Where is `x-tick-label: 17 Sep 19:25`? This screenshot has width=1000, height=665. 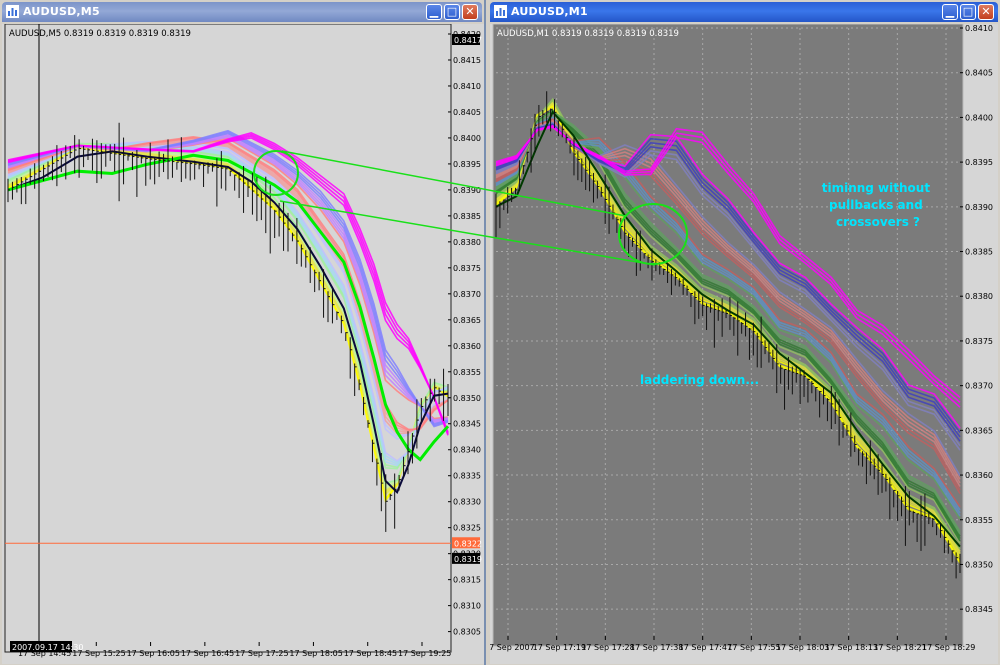
x-tick-label: 17 Sep 19:25 is located at coordinates (424, 653).